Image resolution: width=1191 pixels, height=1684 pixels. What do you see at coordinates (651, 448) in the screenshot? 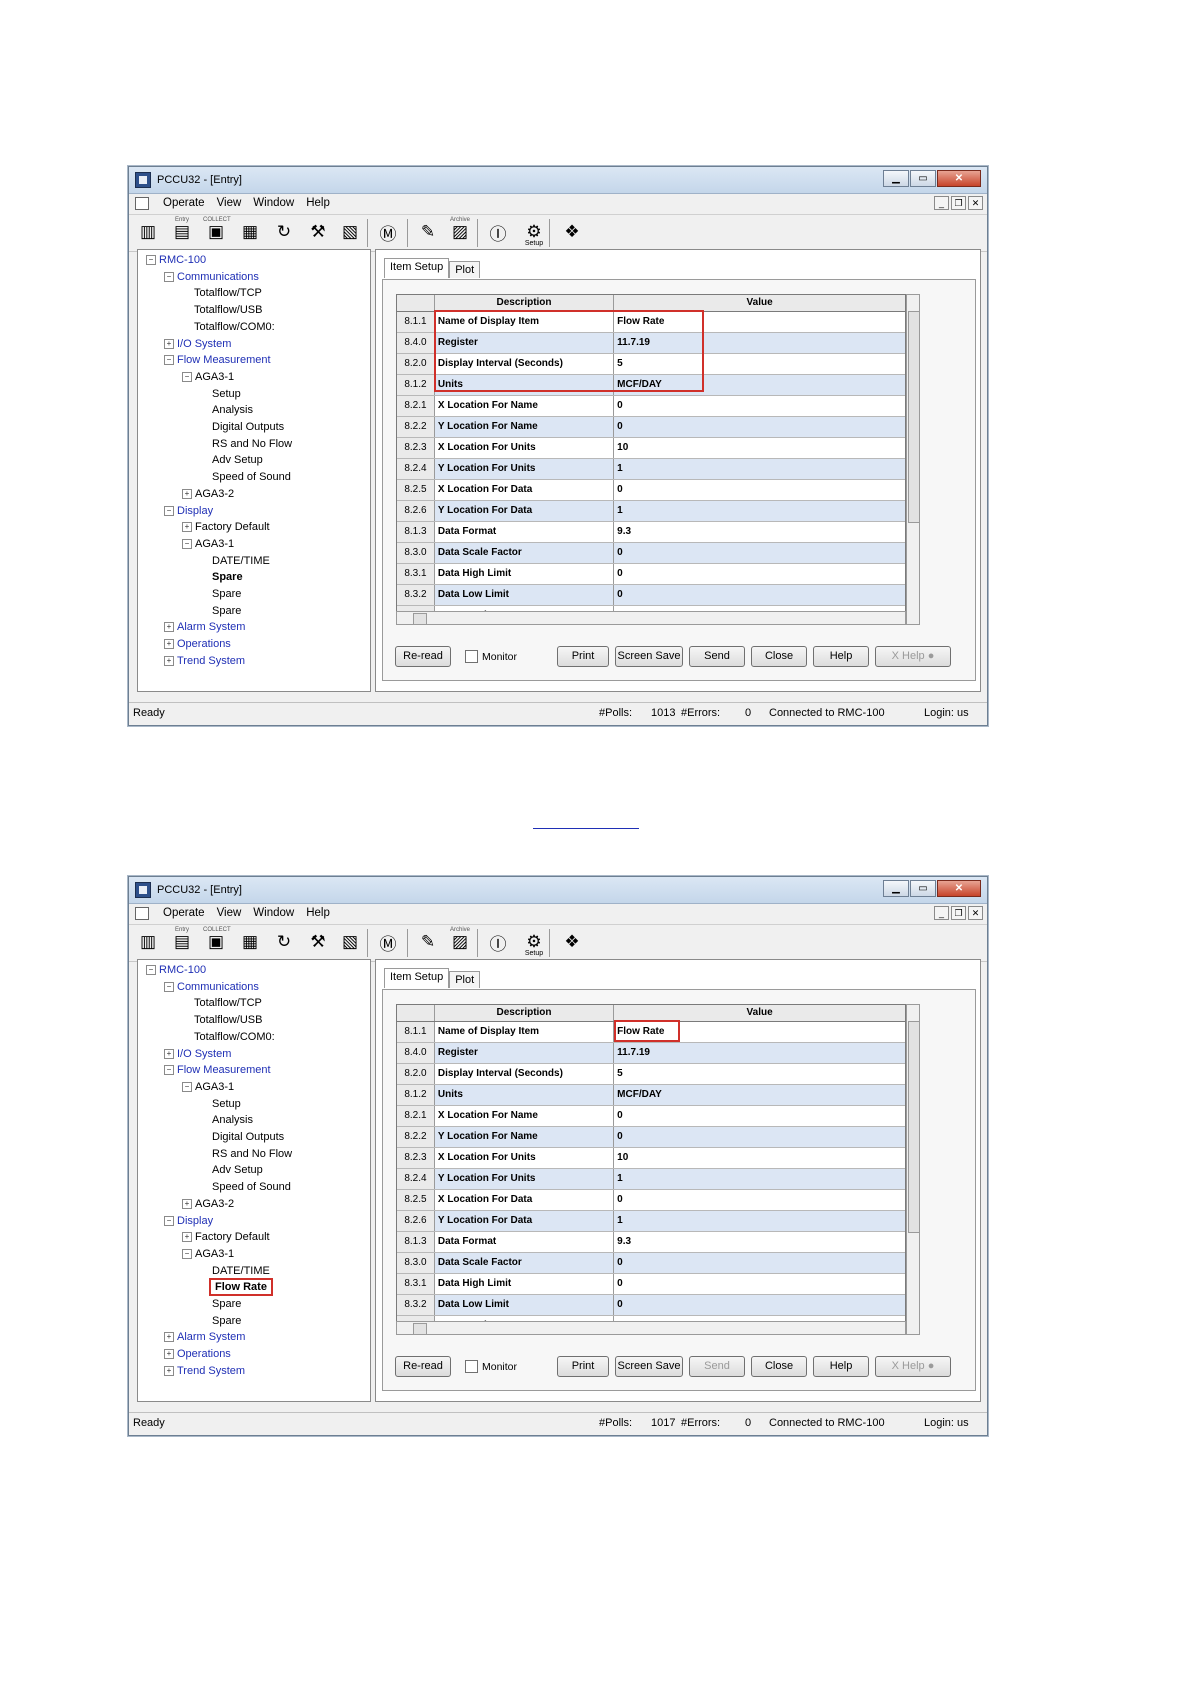
I see `table-row: 8.2.3 X Location For Units 10` at bounding box center [651, 448].